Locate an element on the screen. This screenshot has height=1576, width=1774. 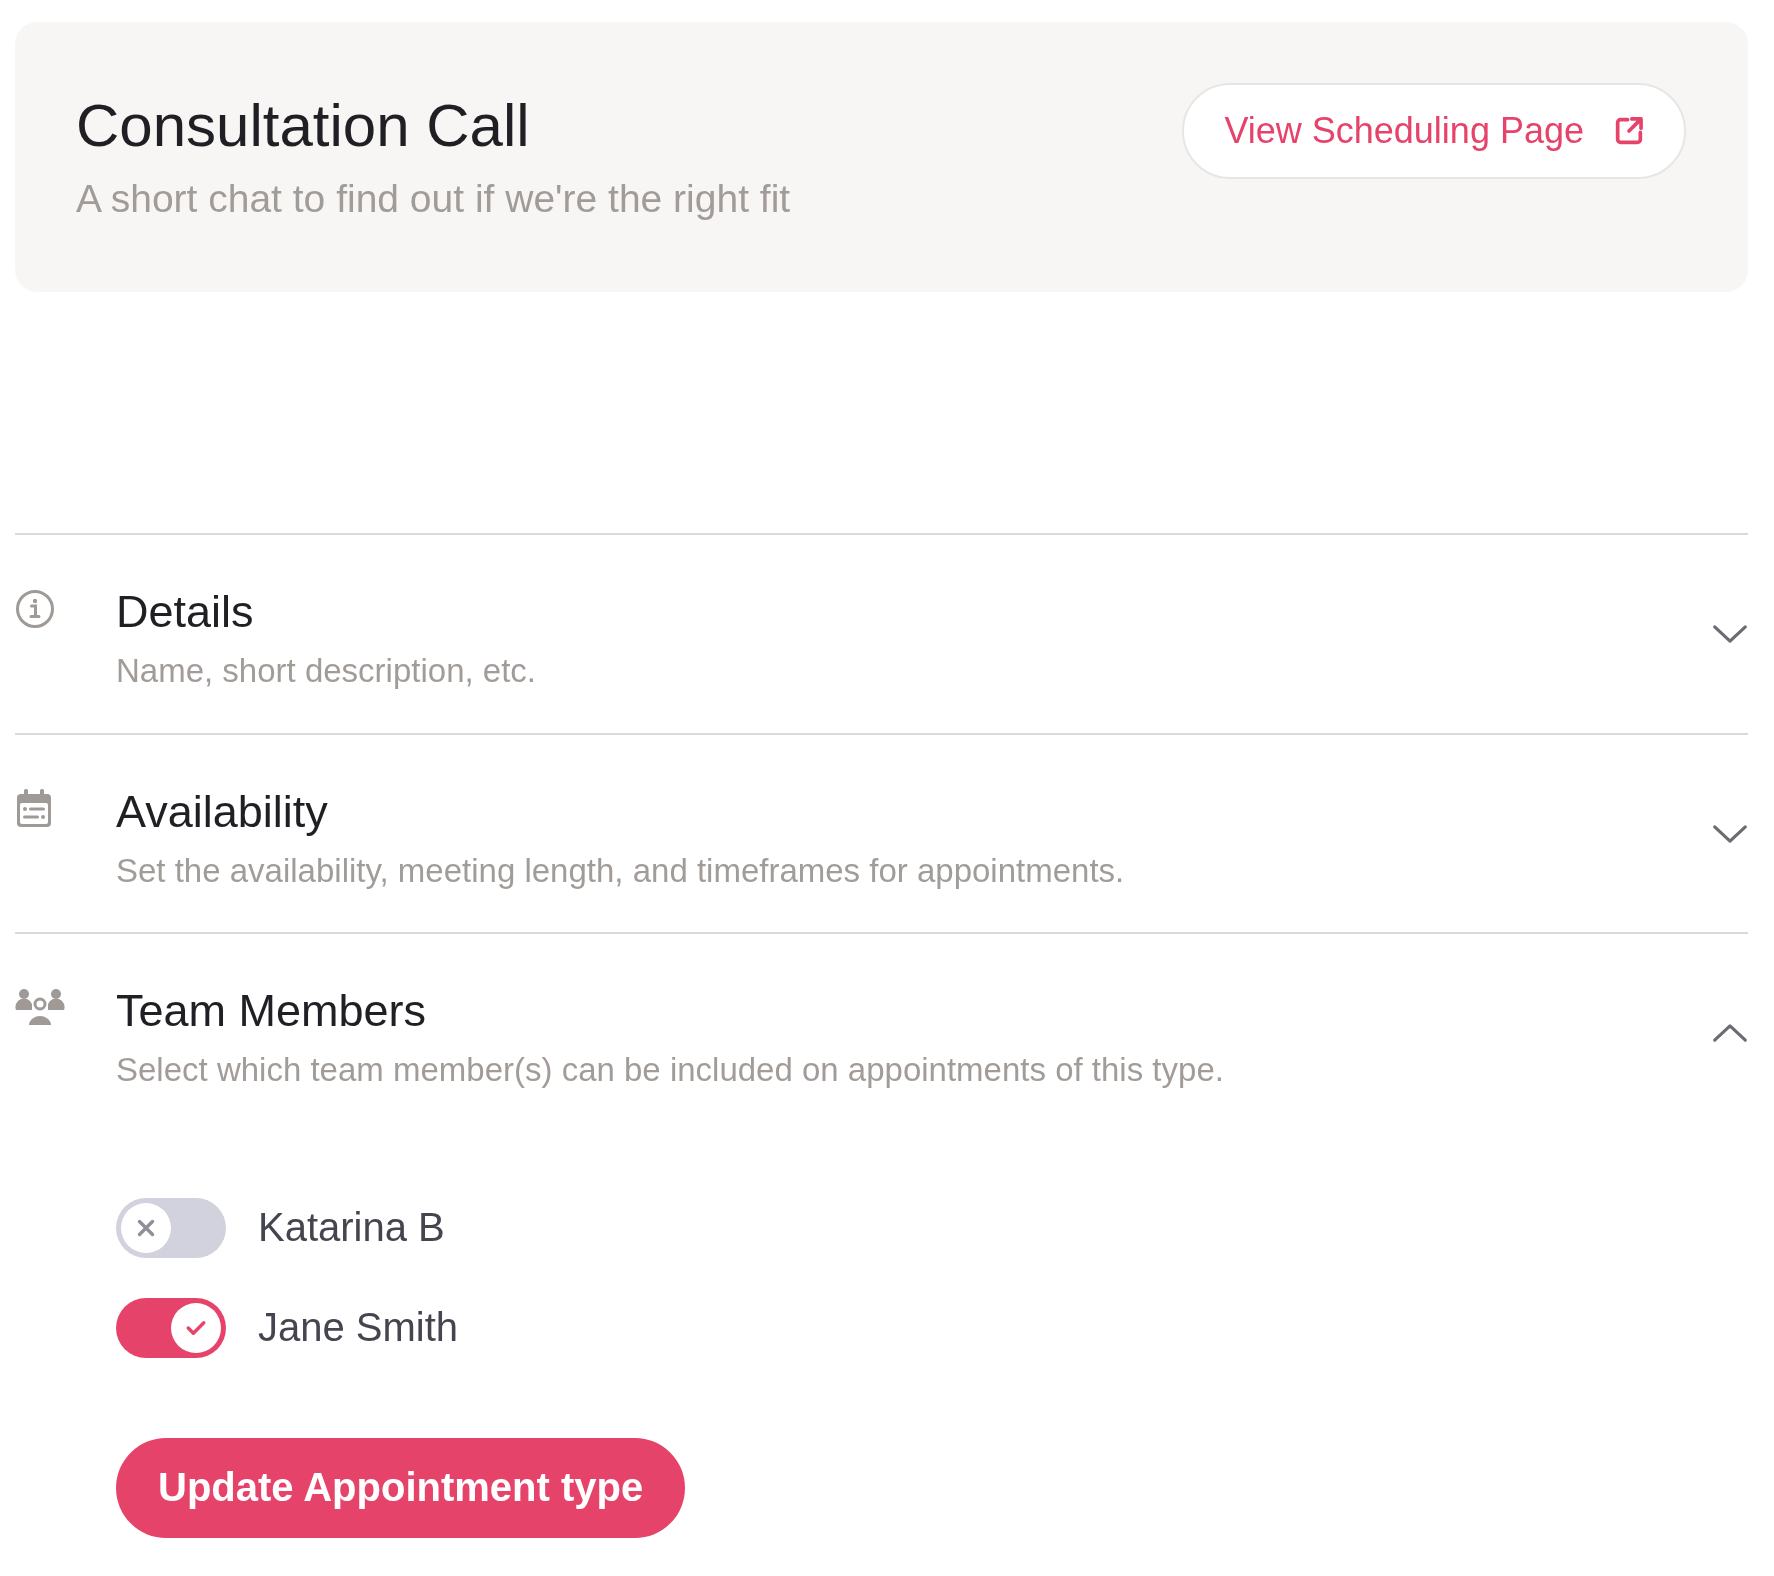
section-title: Details is located at coordinates (914, 612).